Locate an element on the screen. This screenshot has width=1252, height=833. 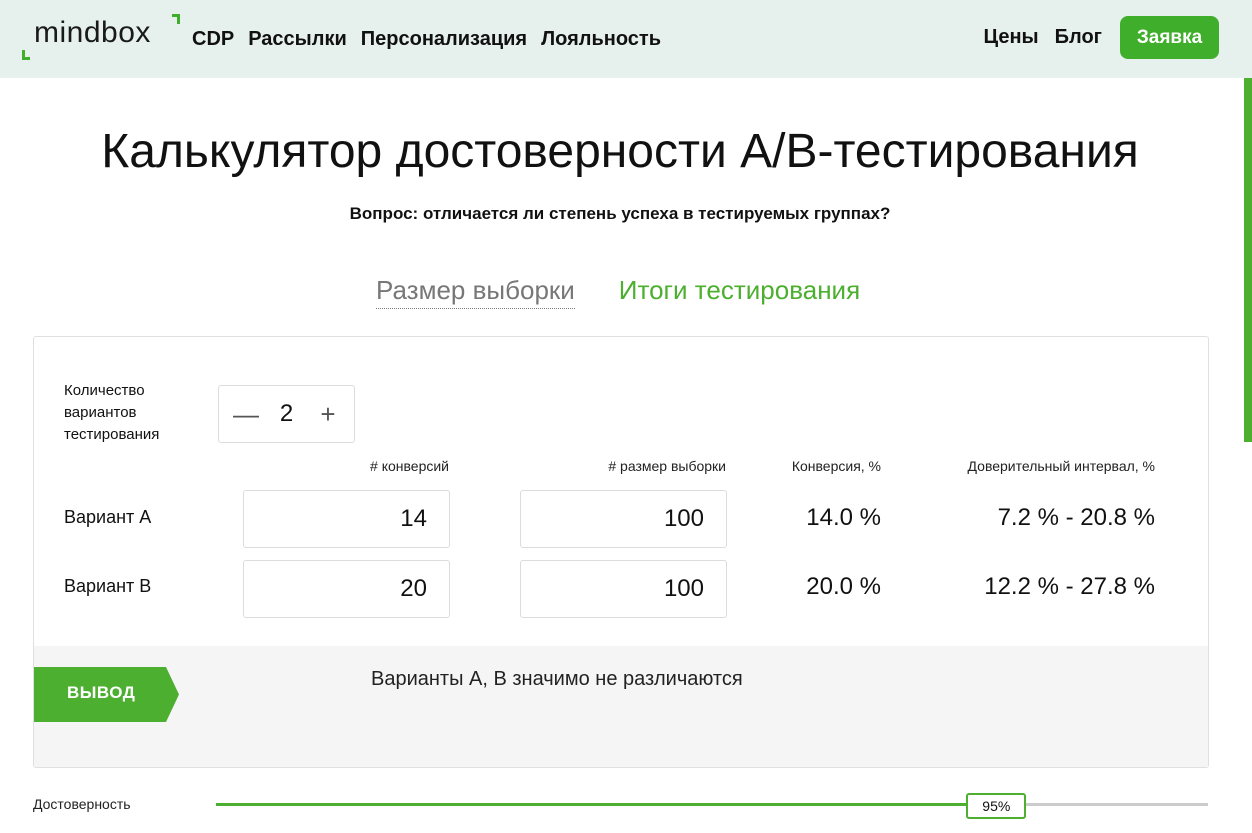
nav-item-cdp: CDP is located at coordinates (213, 39).